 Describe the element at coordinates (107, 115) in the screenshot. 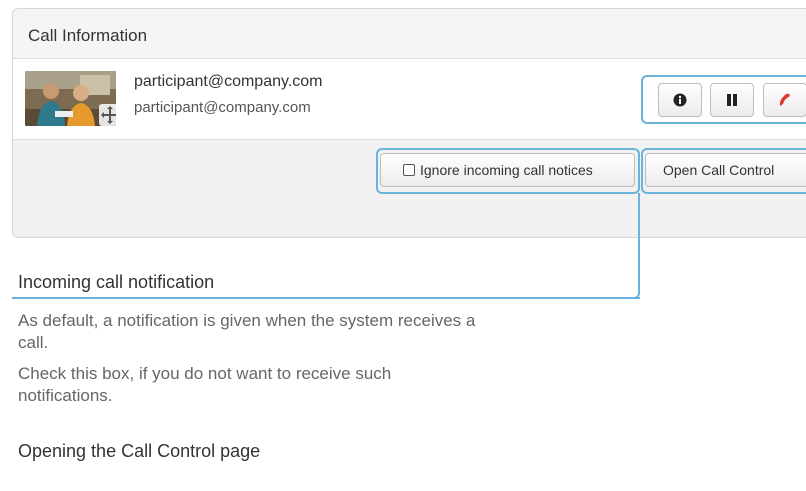

I see `move-icon` at that location.